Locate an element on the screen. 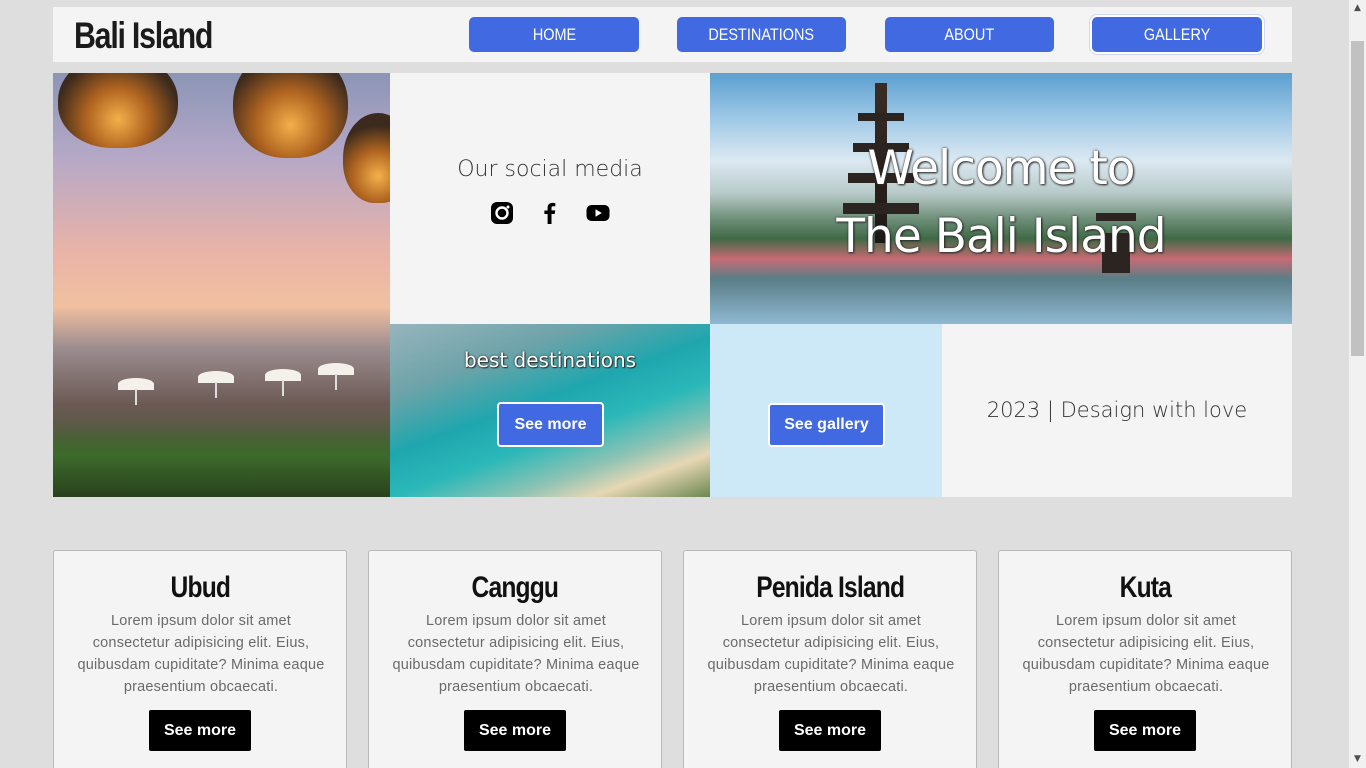 The height and width of the screenshot is (768, 1366). see-gallery-button: See gallery is located at coordinates (826, 425).